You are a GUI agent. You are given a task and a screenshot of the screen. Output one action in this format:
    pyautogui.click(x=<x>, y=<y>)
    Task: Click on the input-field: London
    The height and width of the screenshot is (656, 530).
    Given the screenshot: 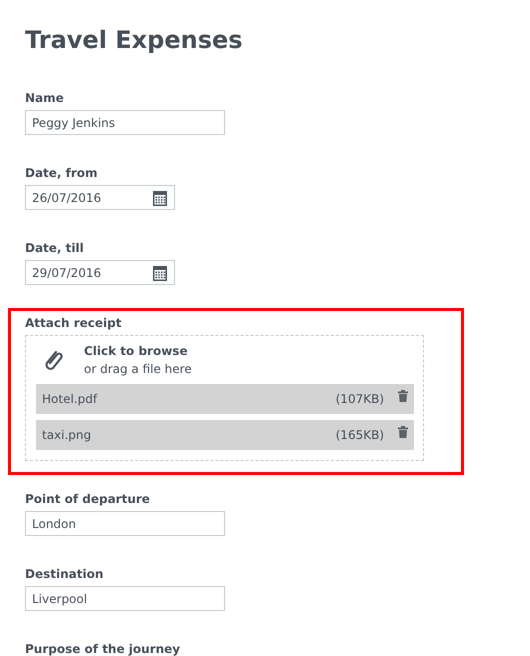 What is the action you would take?
    pyautogui.click(x=125, y=523)
    